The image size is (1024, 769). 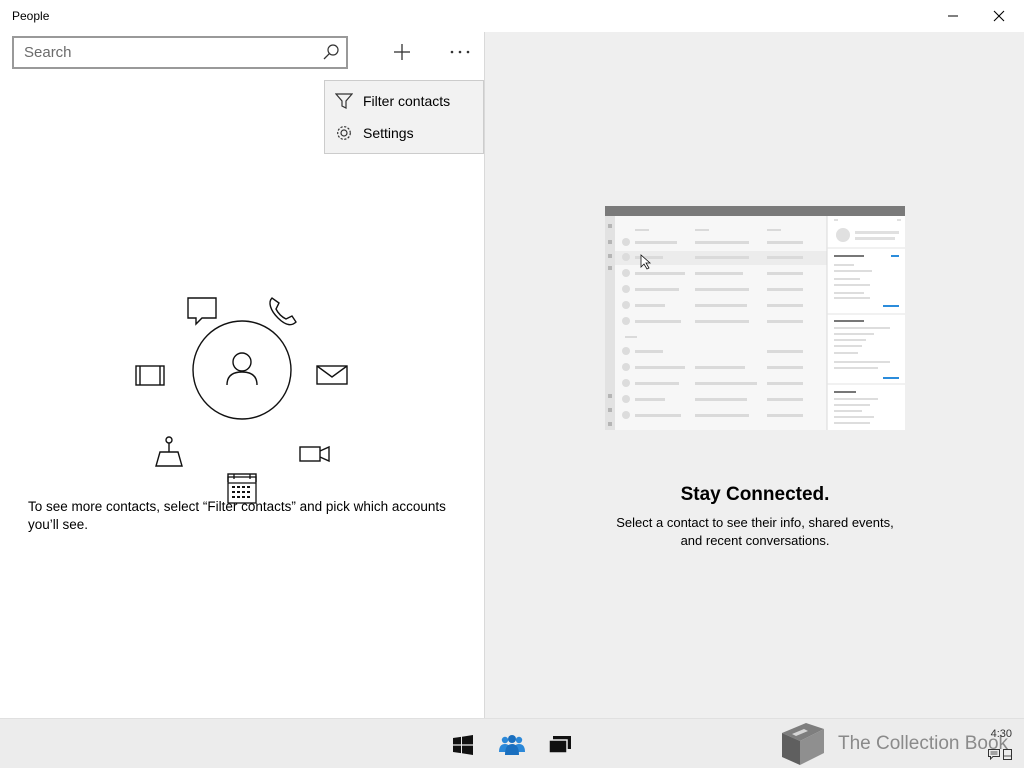 I want to click on watermark-text: The Collection Book, so click(x=923, y=743).